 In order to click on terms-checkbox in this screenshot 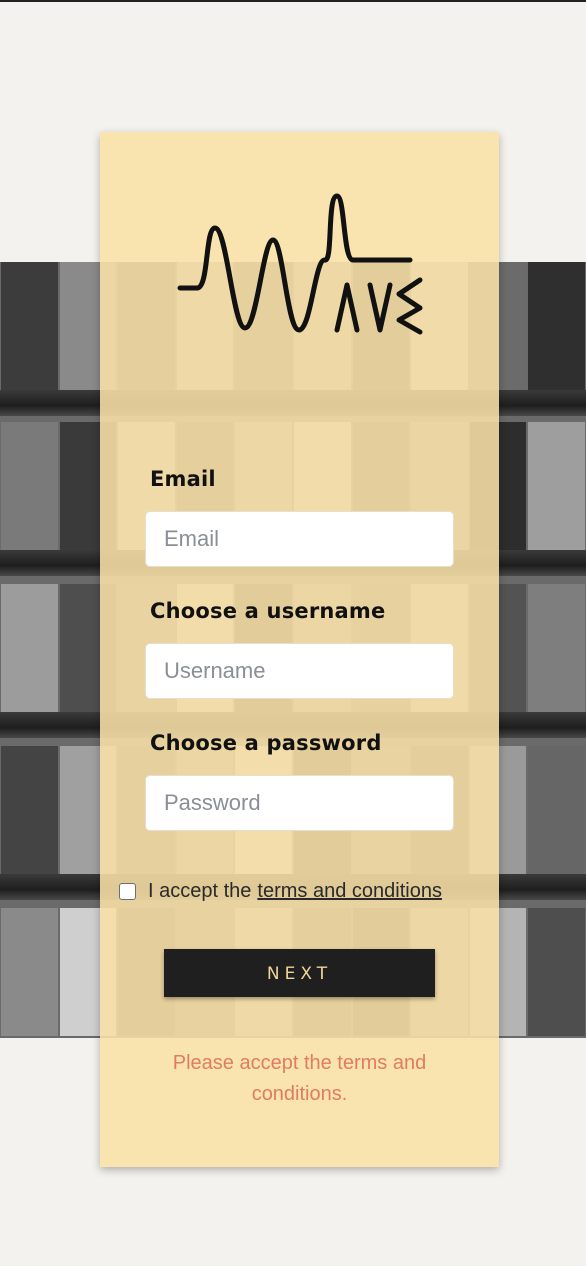, I will do `click(127, 891)`.